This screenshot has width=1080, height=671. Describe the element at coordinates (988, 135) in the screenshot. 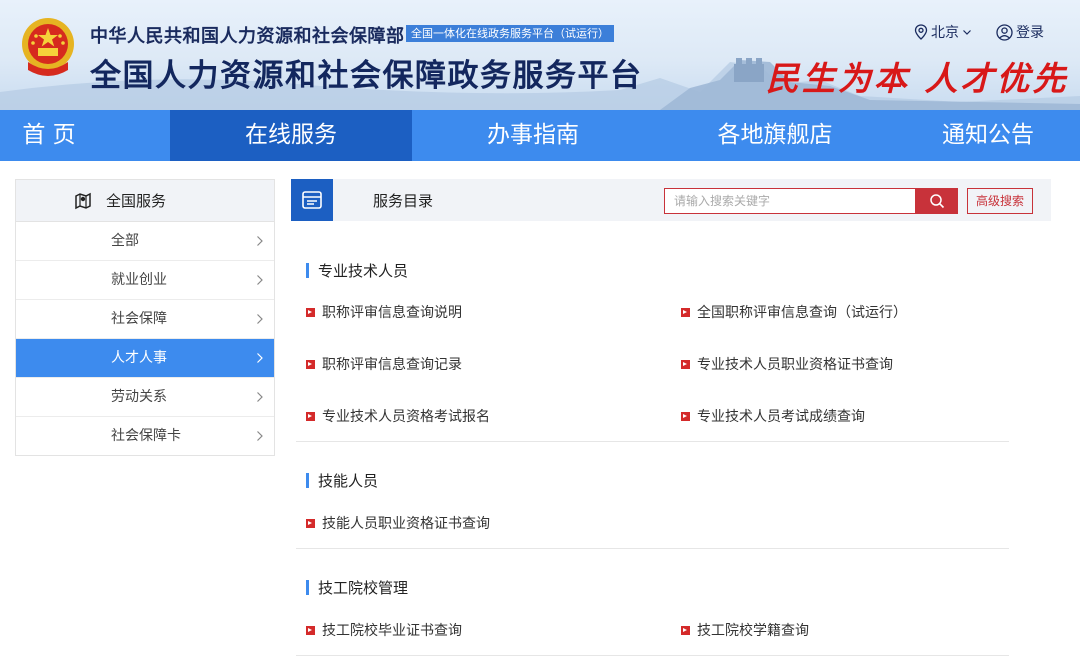

I see `nav-notices: 通知公告` at that location.